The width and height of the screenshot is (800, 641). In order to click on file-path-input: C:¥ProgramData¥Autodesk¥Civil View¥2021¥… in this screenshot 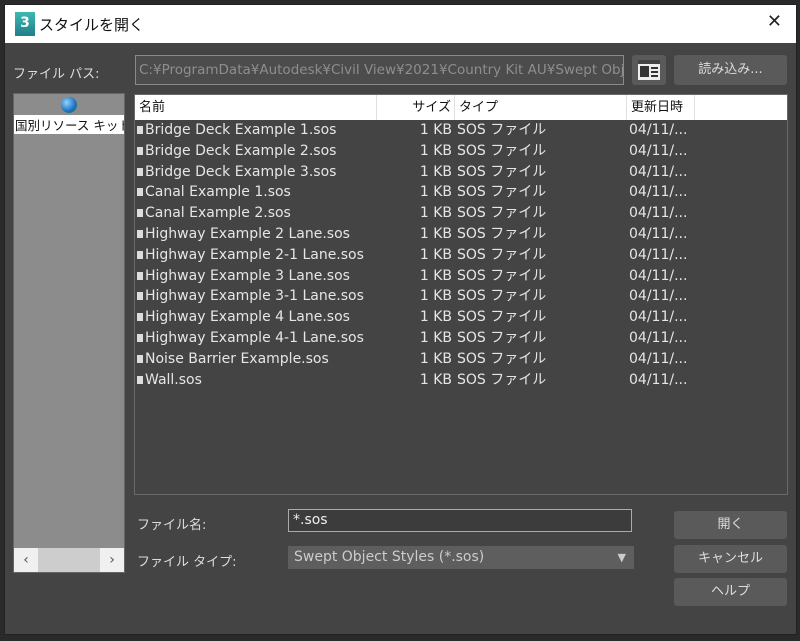, I will do `click(379, 70)`.